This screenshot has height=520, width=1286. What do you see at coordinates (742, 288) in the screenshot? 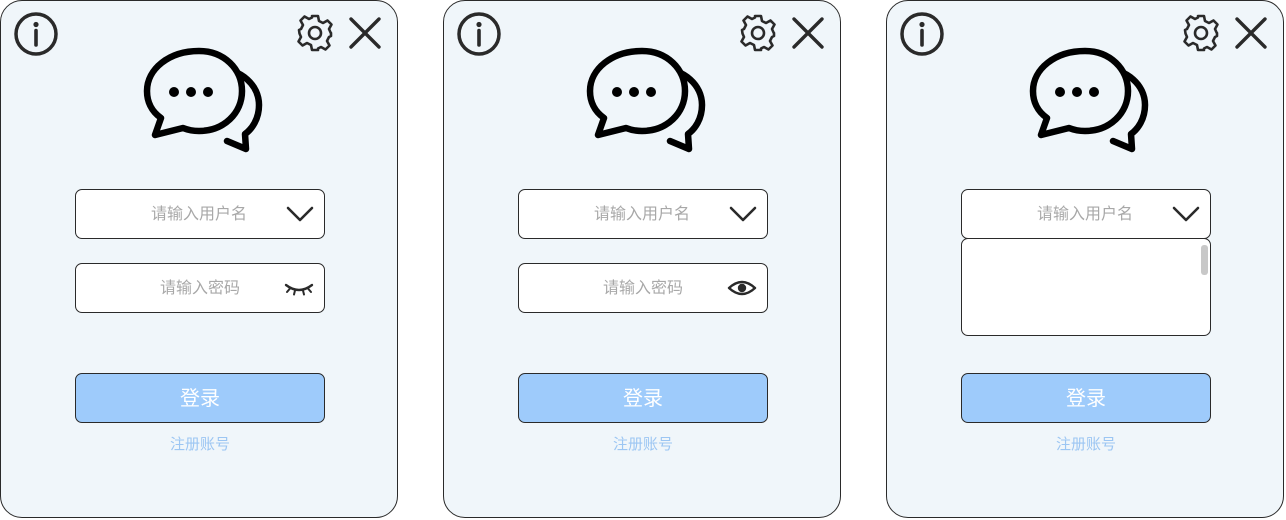
I see `eye-open-icon` at bounding box center [742, 288].